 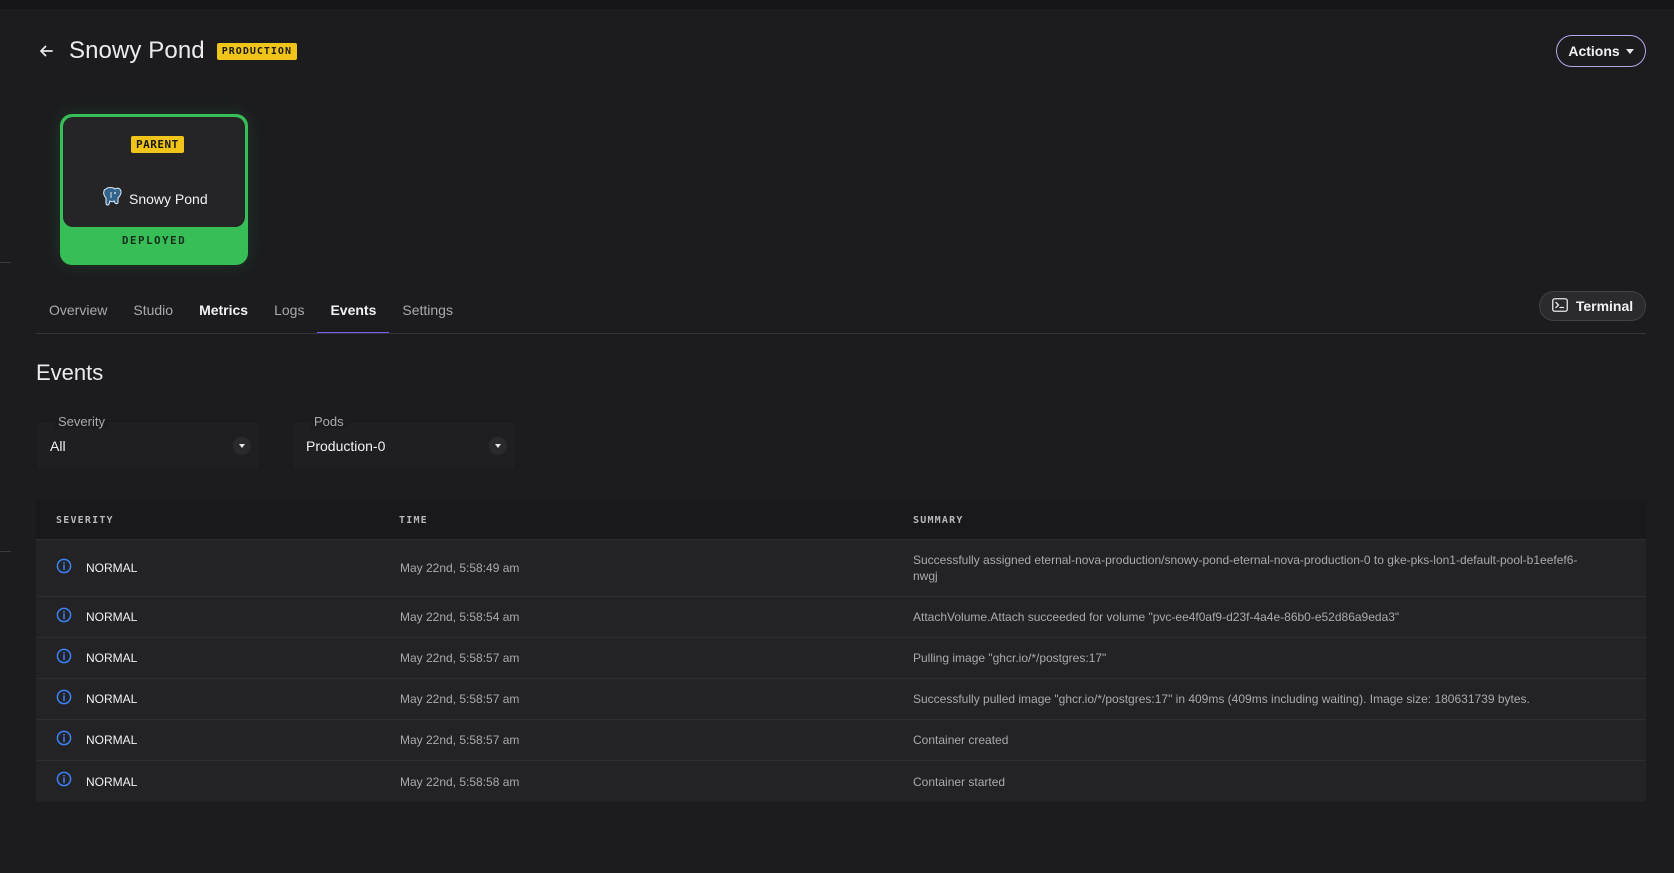 I want to click on summary-cell: Pulling image "ghcr.io/*/postgres:17", so click(x=1010, y=658).